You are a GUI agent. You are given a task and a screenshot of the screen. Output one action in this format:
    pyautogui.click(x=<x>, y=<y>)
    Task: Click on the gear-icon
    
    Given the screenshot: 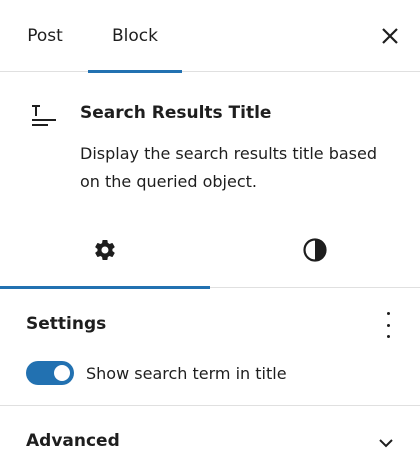 What is the action you would take?
    pyautogui.click(x=105, y=250)
    